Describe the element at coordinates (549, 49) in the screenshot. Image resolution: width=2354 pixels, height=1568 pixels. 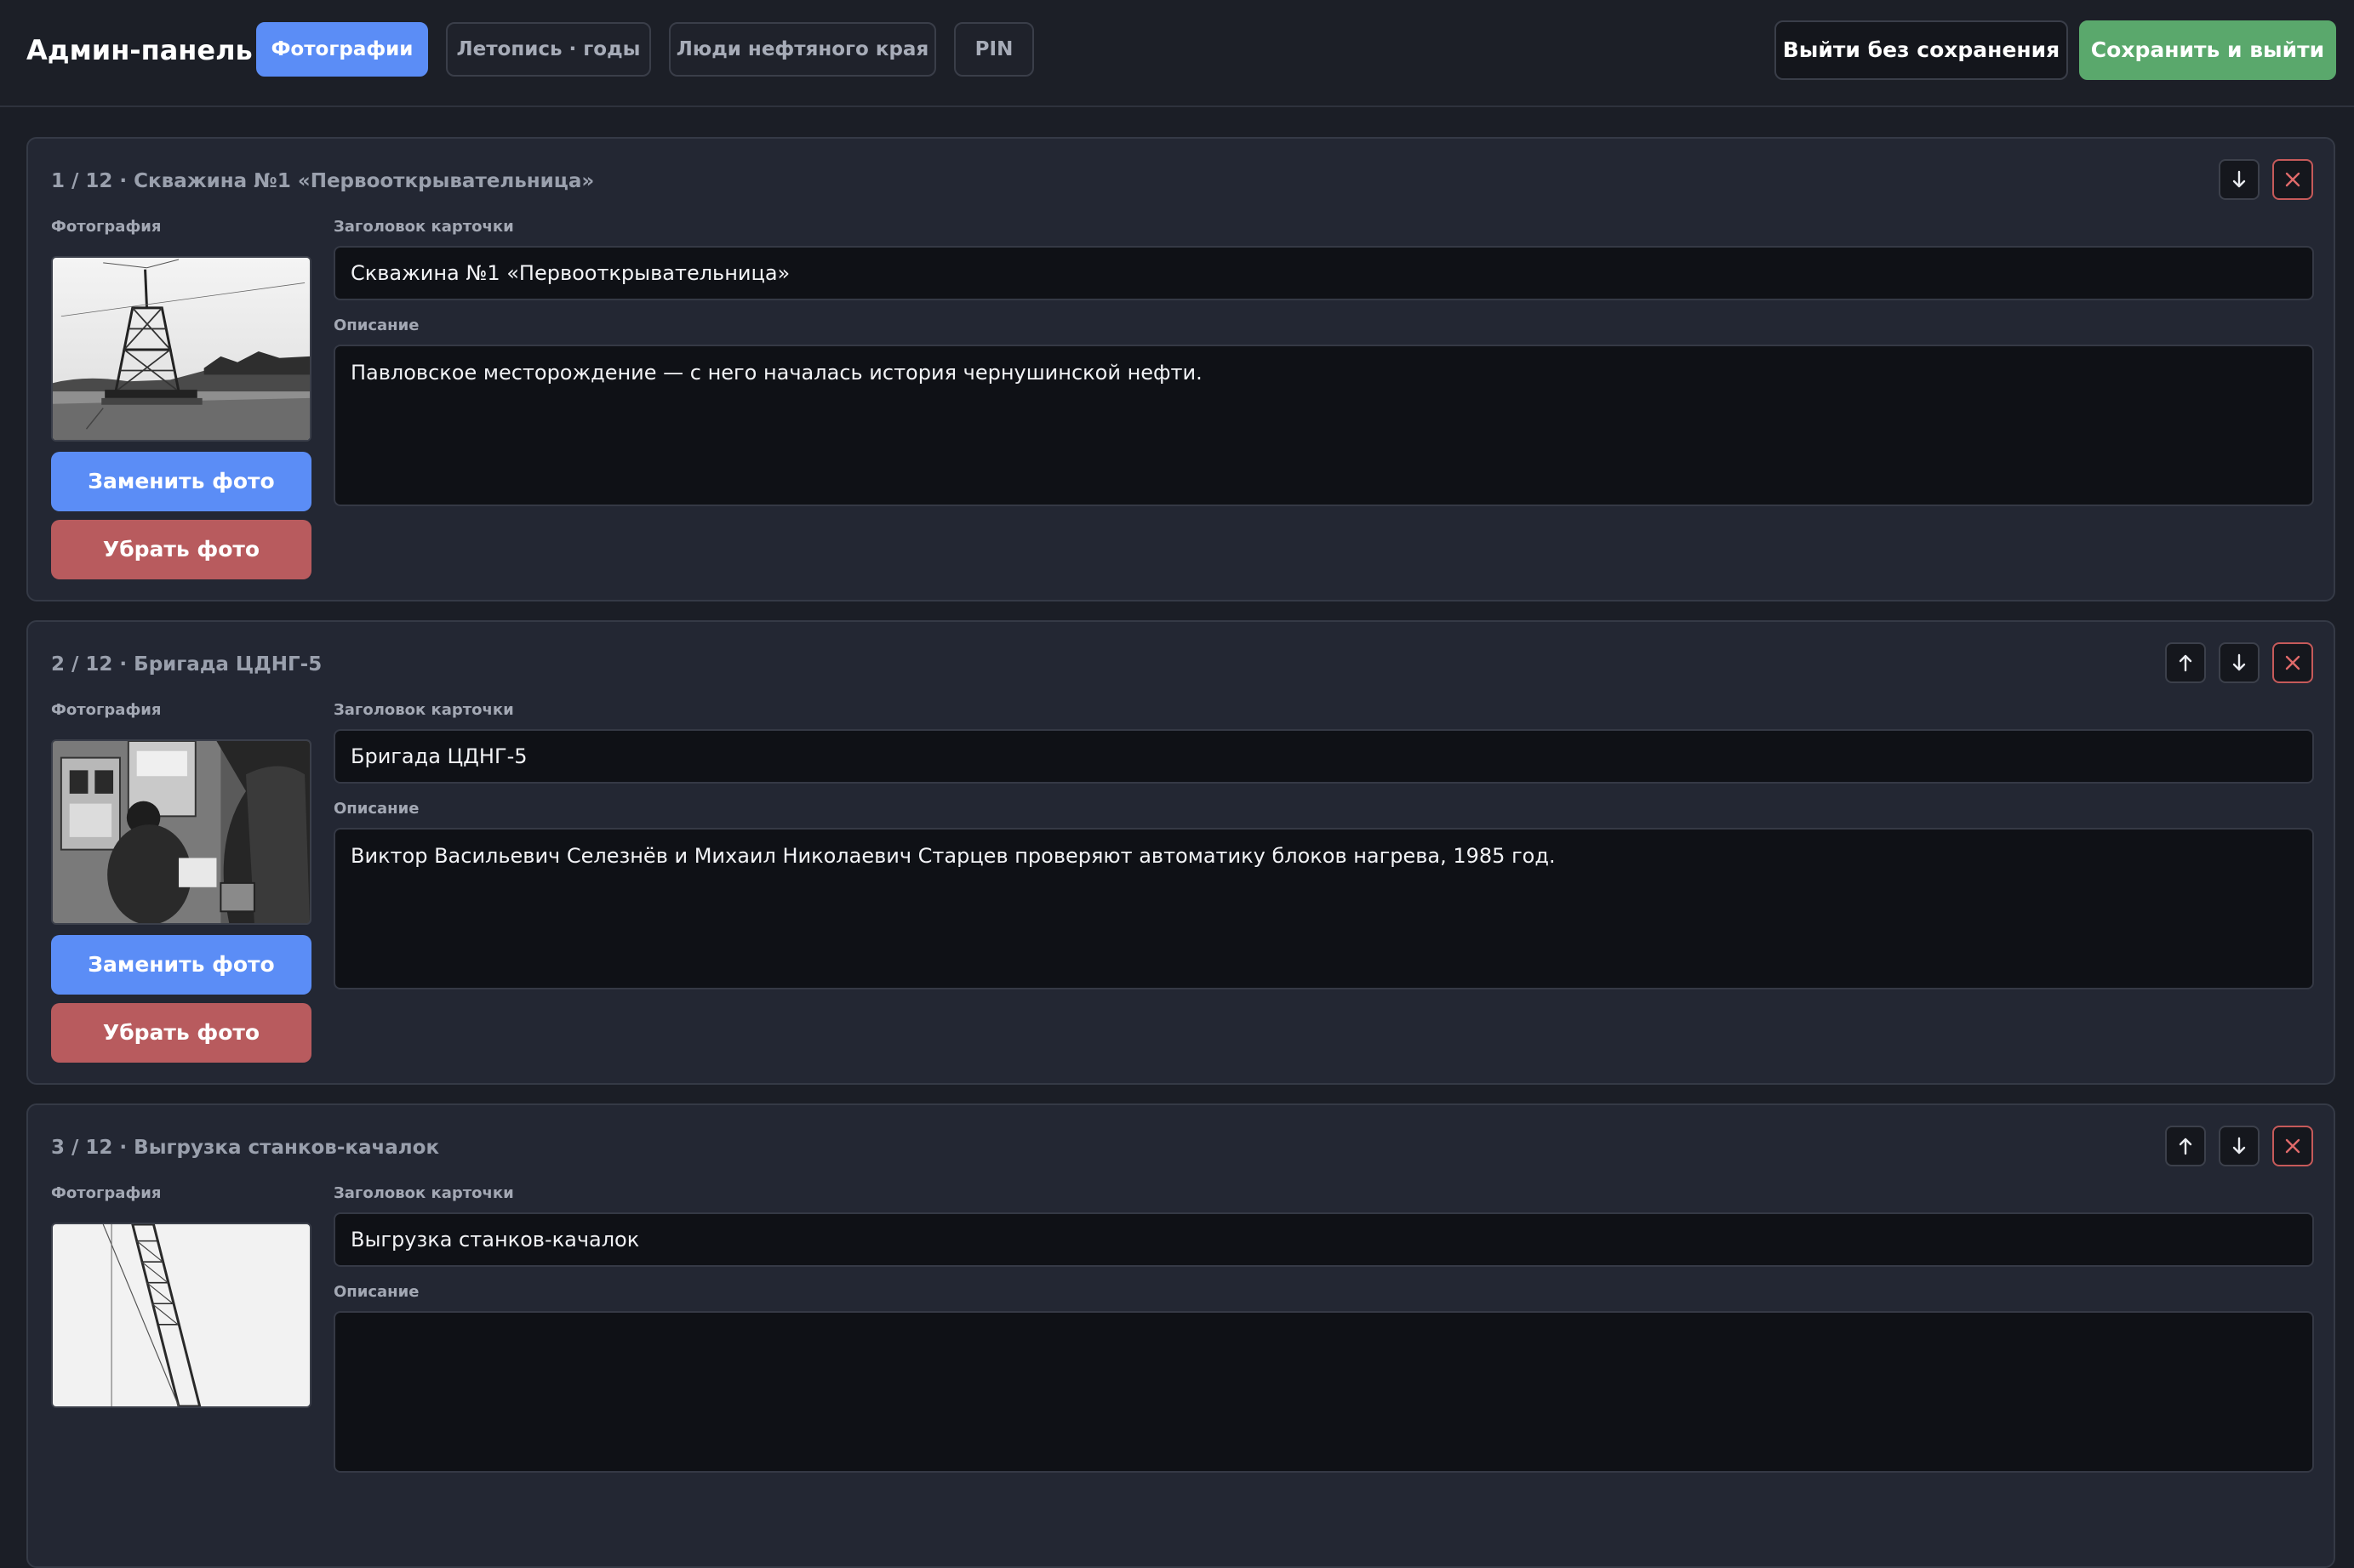
I see `tab-chronicle-years: Летопись · годы` at that location.